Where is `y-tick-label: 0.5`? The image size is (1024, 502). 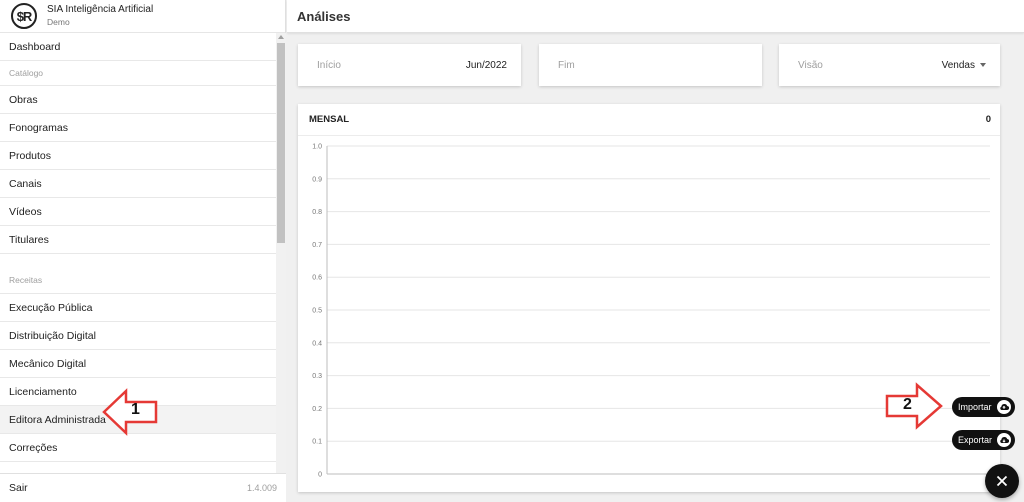
y-tick-label: 0.5 is located at coordinates (317, 311).